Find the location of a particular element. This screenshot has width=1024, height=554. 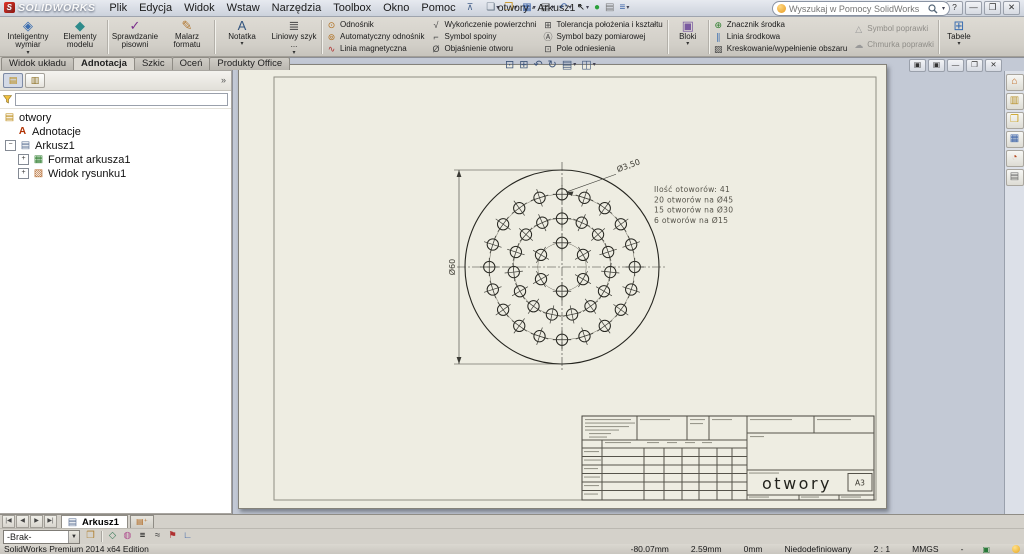

menu-pin-icon: ⊼ is located at coordinates (470, 7).